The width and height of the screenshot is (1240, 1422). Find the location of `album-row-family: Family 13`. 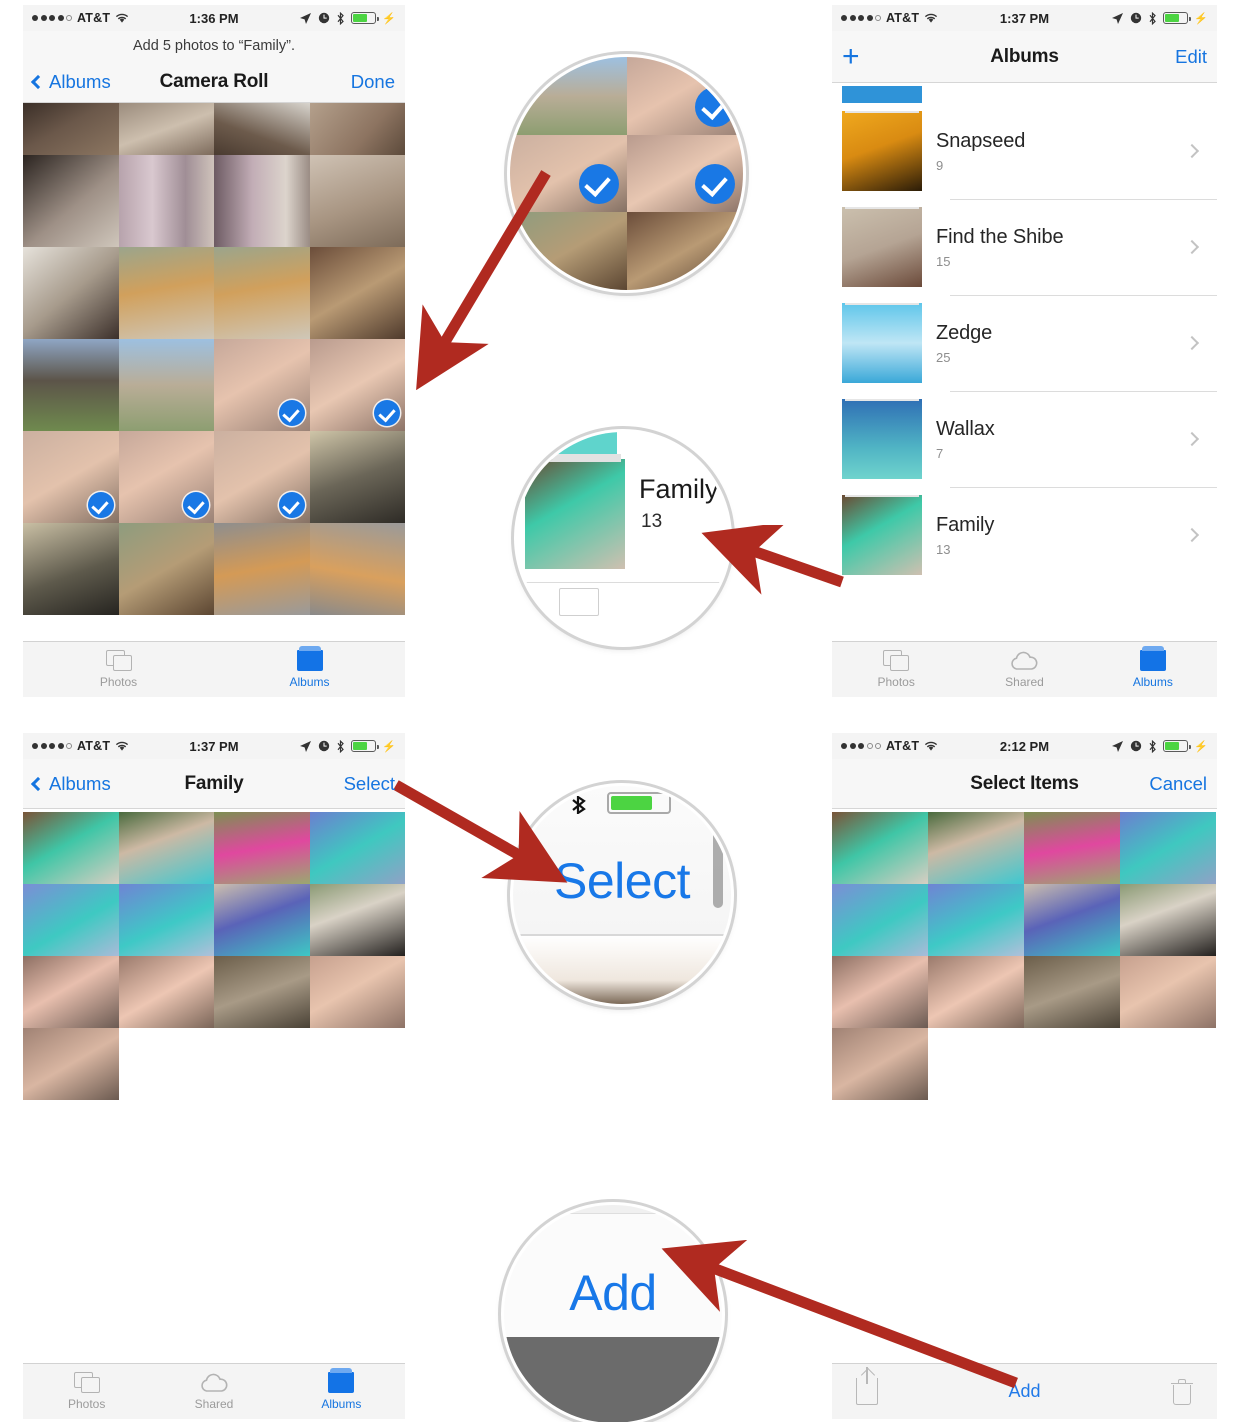

album-row-family: Family 13 is located at coordinates (1024, 535).